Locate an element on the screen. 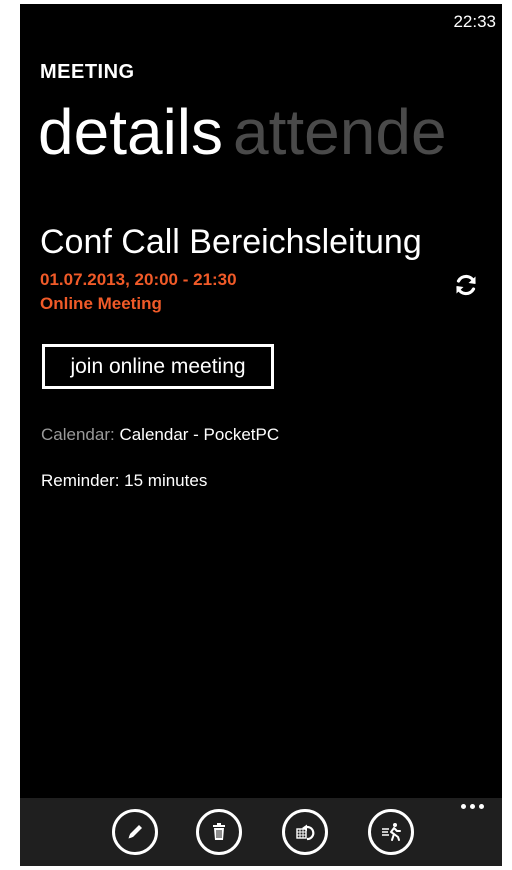  pivot-header: details attende is located at coordinates (242, 132).